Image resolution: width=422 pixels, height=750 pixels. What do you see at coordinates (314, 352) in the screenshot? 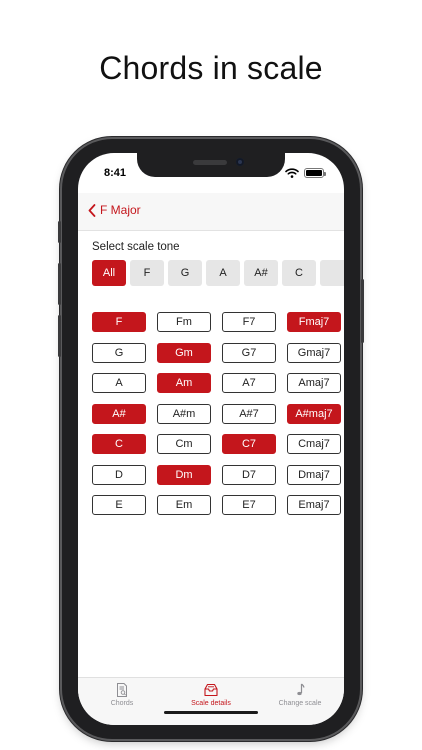
I see `chord-button: Gmaj7` at bounding box center [314, 352].